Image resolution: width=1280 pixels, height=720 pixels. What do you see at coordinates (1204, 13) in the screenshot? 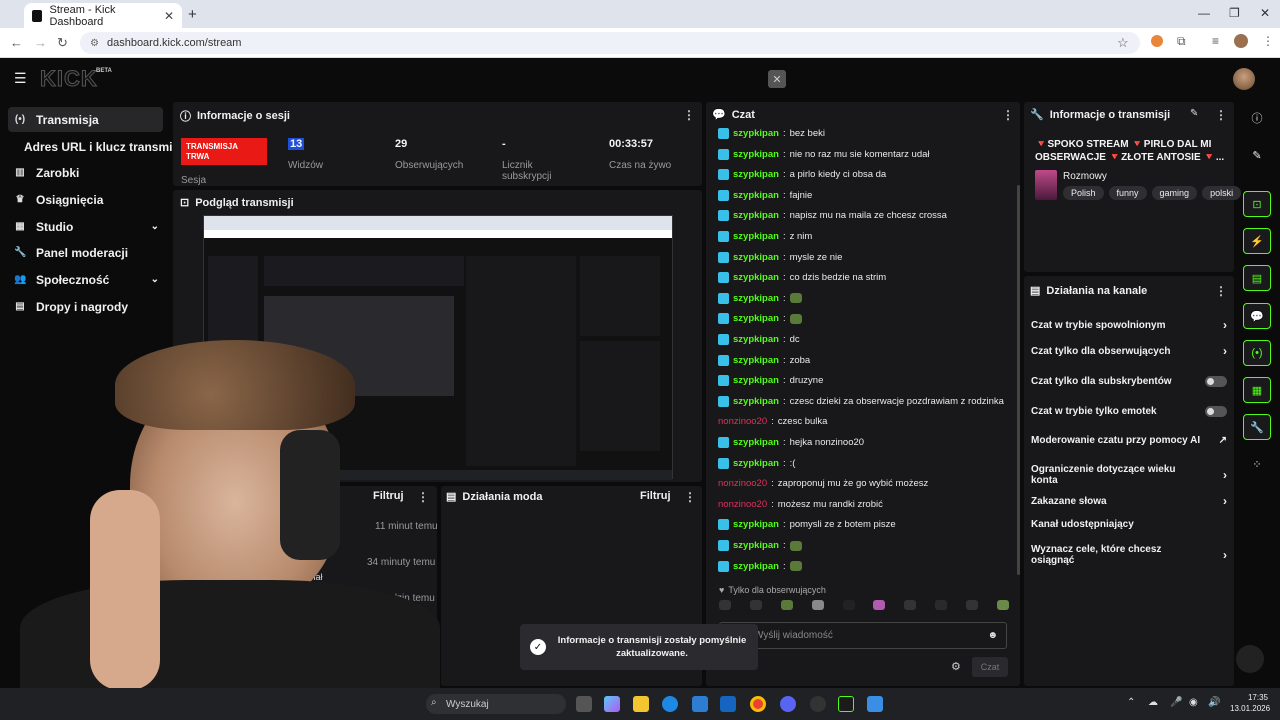
I see `minimize-icon: —` at bounding box center [1204, 13].